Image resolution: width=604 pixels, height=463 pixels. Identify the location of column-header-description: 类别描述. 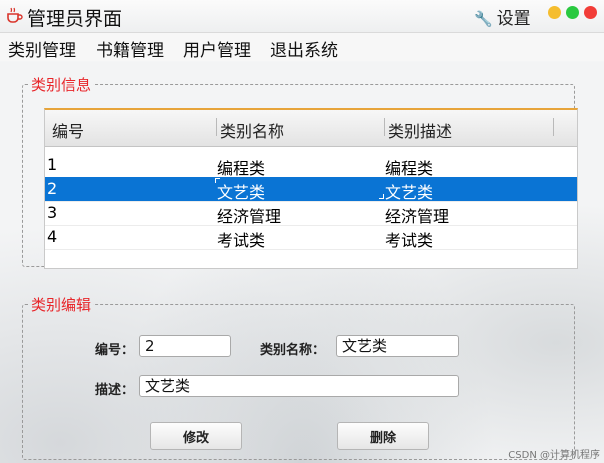
(420, 130).